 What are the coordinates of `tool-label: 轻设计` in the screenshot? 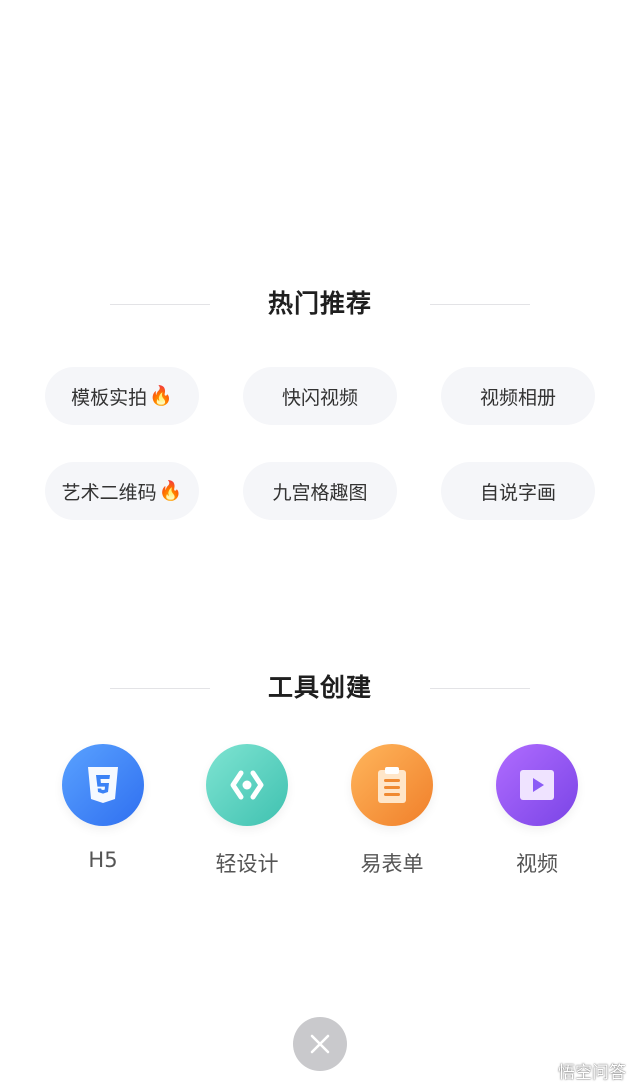 It's located at (247, 864).